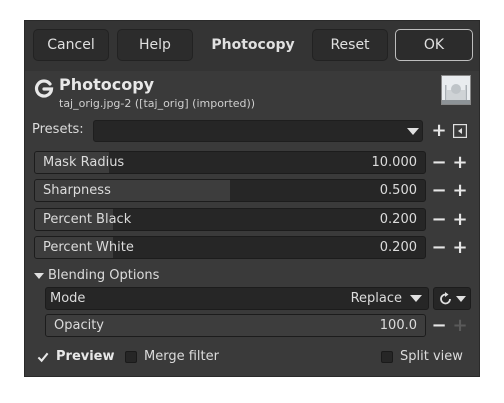  Describe the element at coordinates (104, 275) in the screenshot. I see `blending-options-label: Blending Options` at that location.